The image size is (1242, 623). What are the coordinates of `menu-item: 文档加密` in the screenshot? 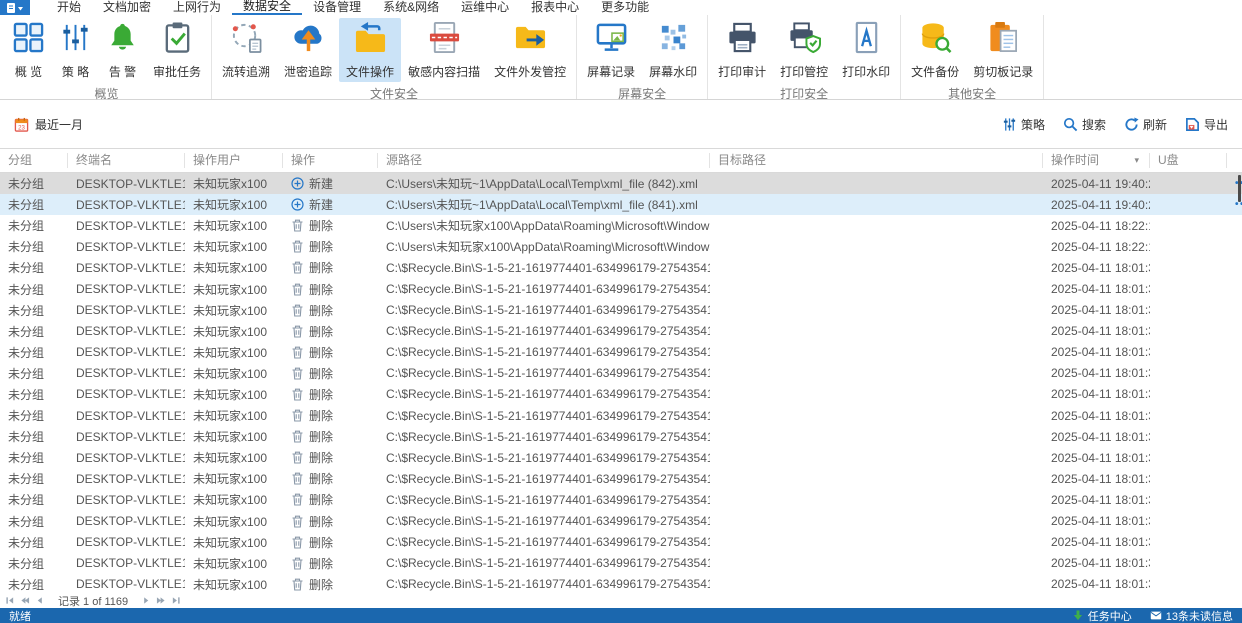 It's located at (127, 7).